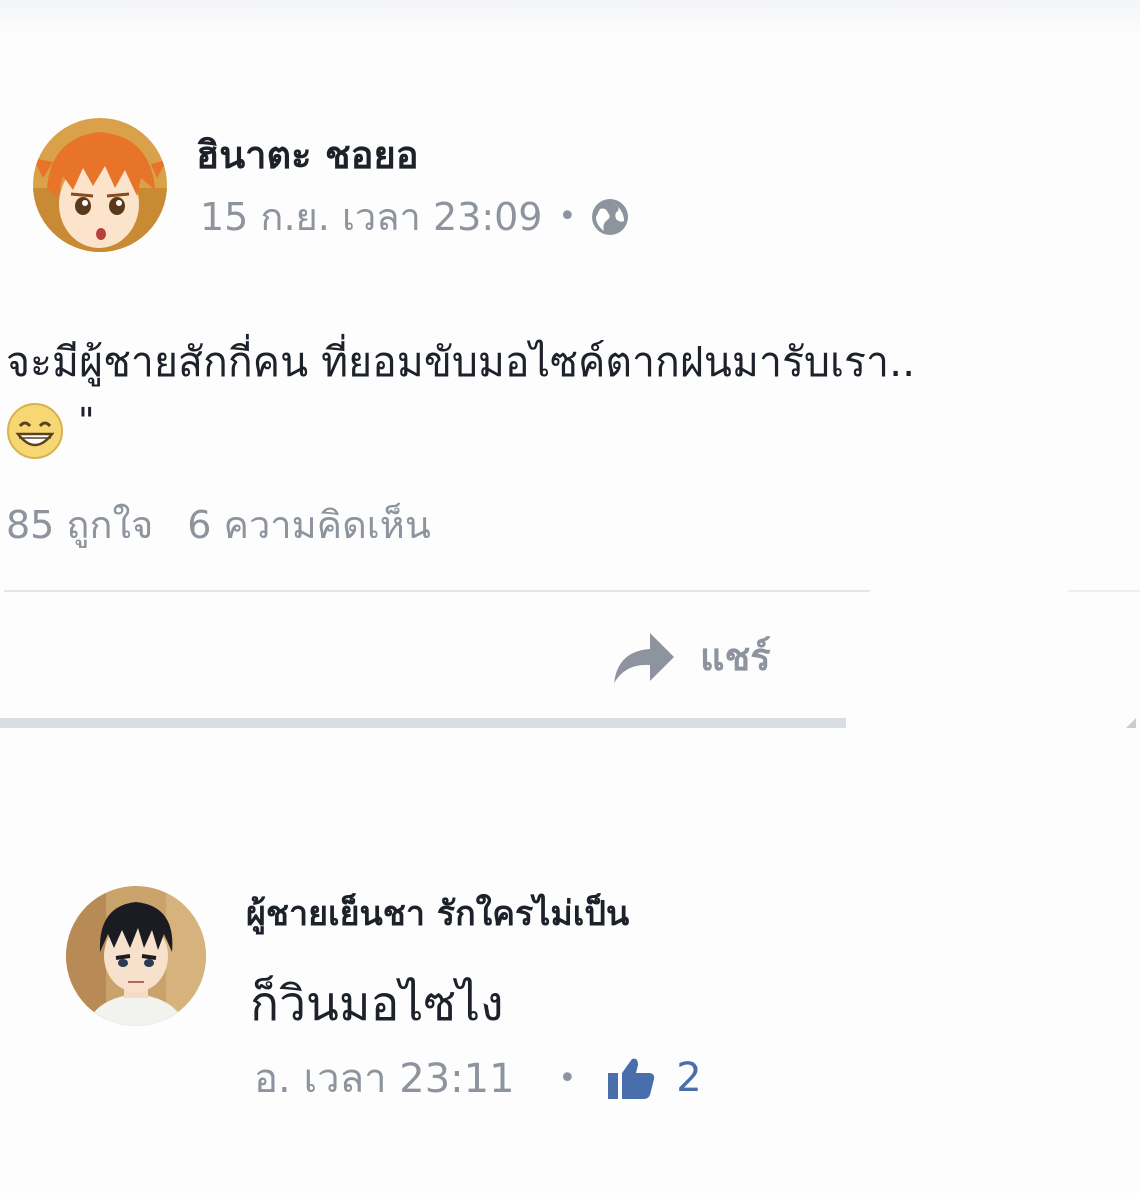 This screenshot has height=1193, width=1140. What do you see at coordinates (136, 956) in the screenshot?
I see `comment-author-avatar` at bounding box center [136, 956].